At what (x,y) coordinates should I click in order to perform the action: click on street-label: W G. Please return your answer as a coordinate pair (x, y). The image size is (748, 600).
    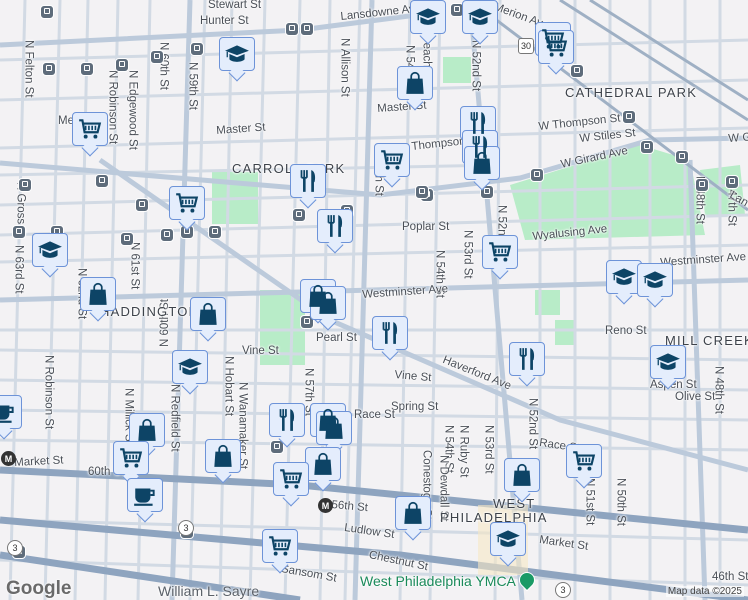
    Looking at the image, I should click on (737, 138).